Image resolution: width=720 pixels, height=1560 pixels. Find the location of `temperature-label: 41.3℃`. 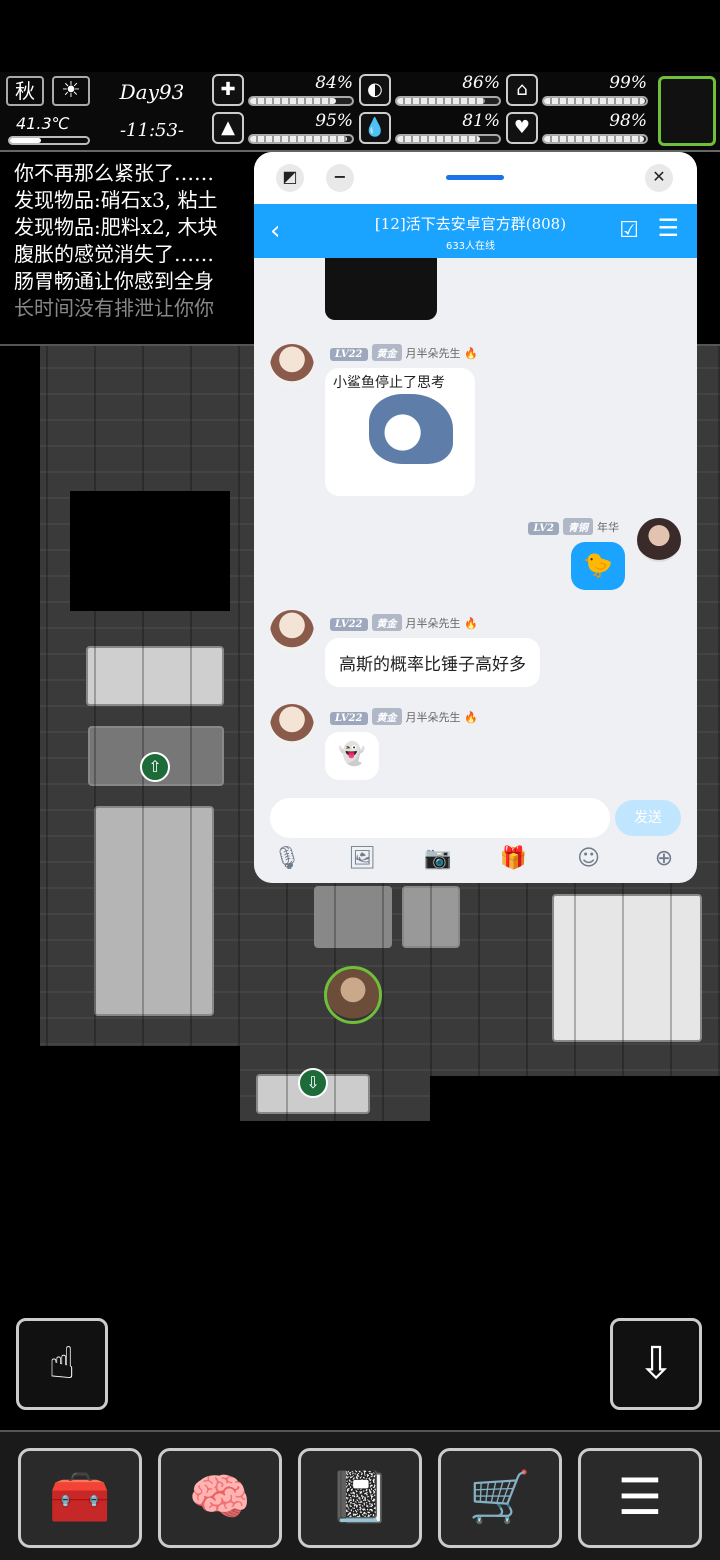

temperature-label: 41.3℃ is located at coordinates (43, 123).